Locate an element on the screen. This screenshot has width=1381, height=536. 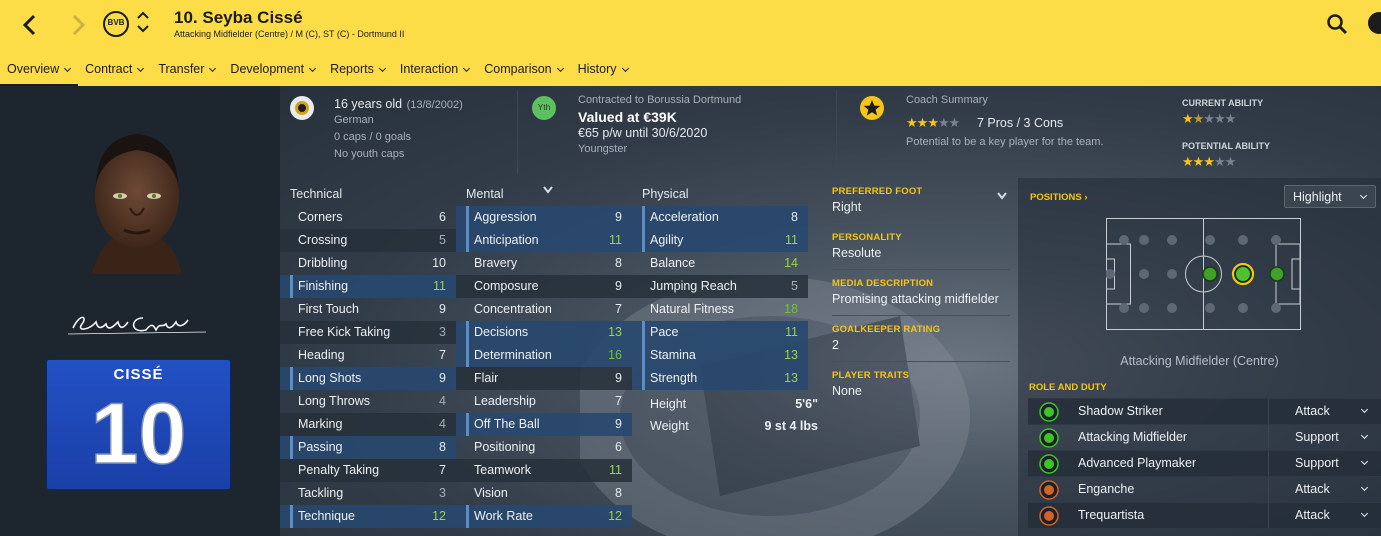
menu-contract: Contract is located at coordinates (114, 71).